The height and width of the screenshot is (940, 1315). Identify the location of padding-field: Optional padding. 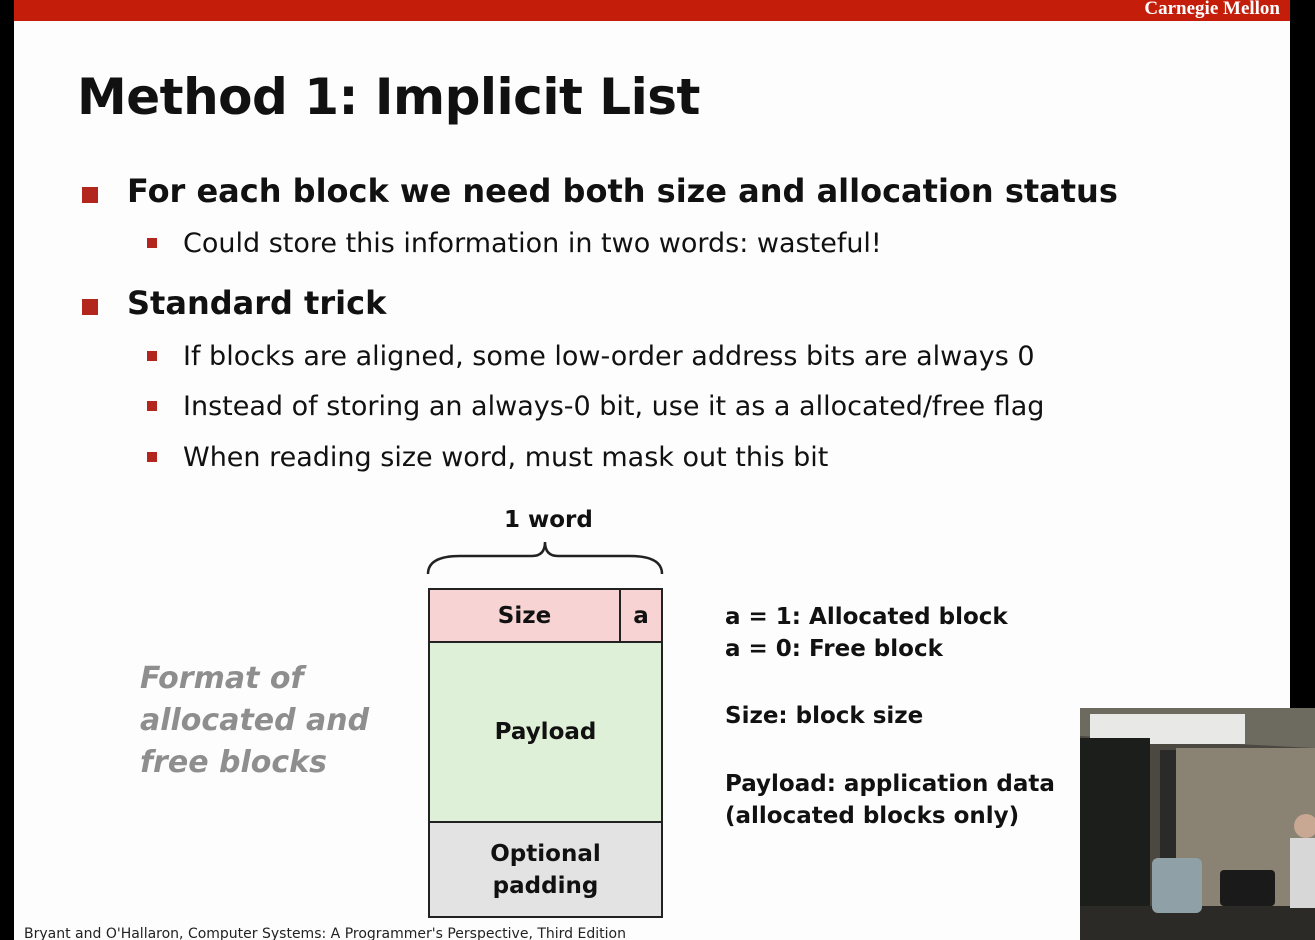
(545, 869).